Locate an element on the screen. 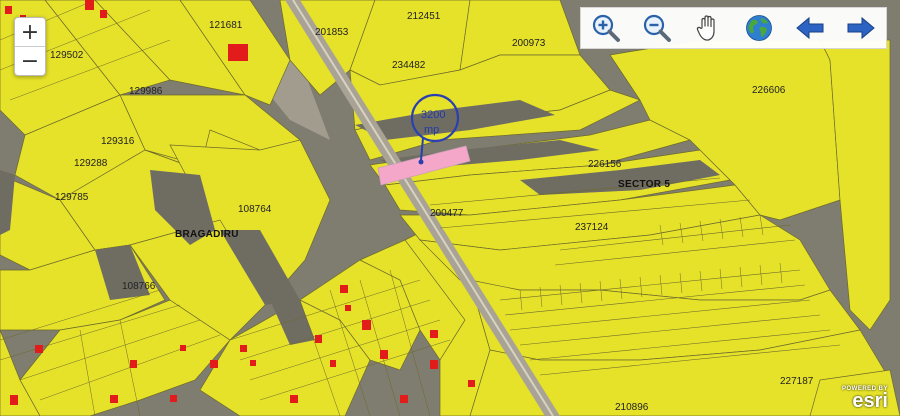 The height and width of the screenshot is (416, 900). zoom-out-tool-icon is located at coordinates (658, 28).